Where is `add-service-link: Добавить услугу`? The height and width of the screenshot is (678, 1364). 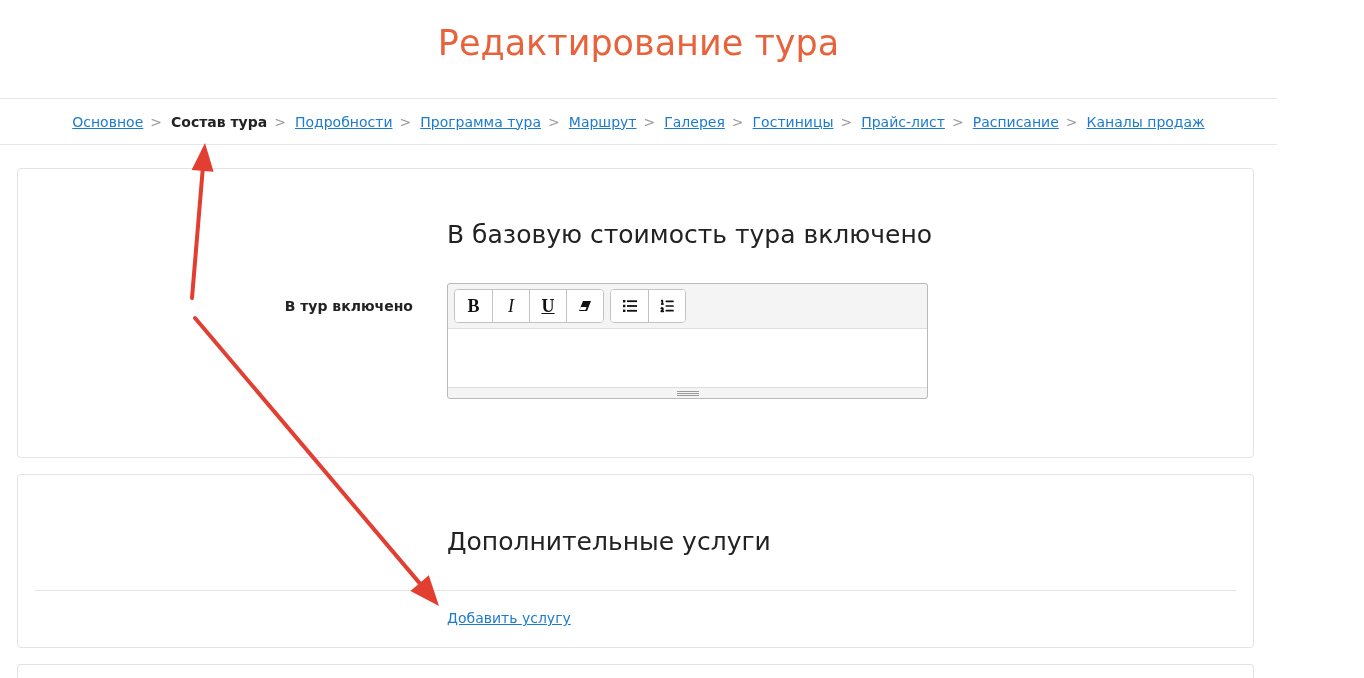 add-service-link: Добавить услугу is located at coordinates (509, 618).